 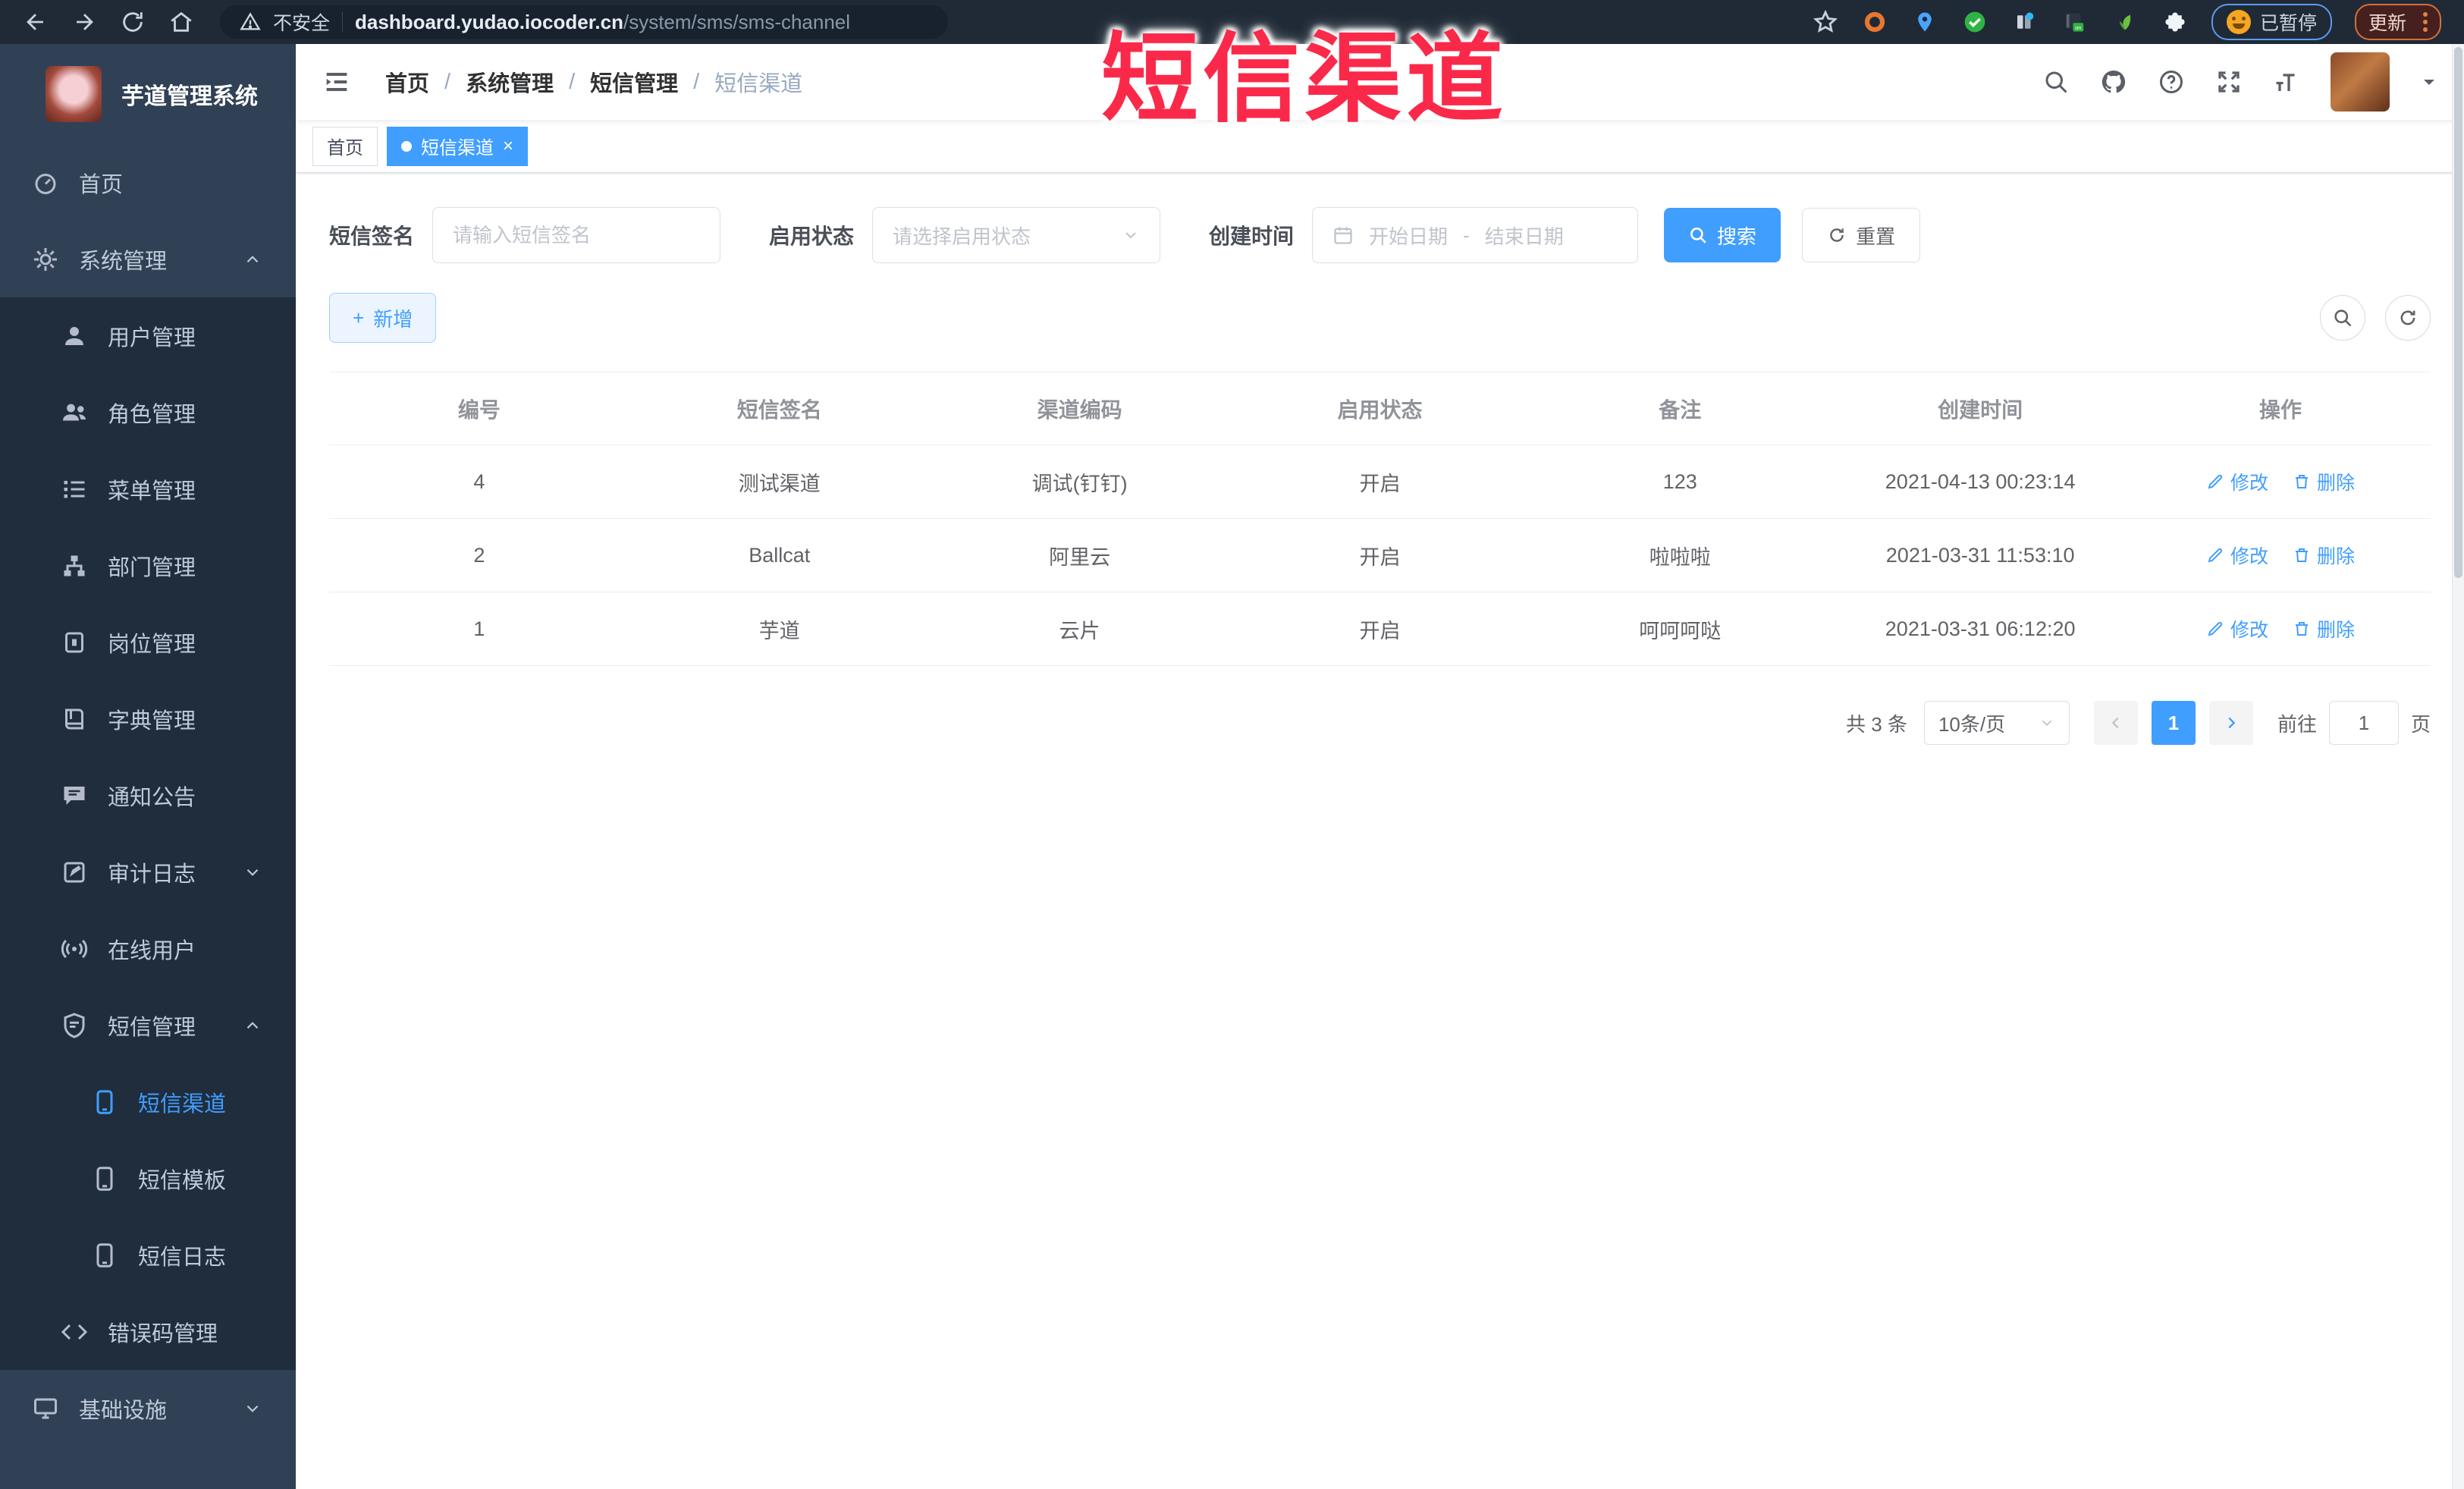 What do you see at coordinates (36, 22) in the screenshot?
I see `back-icon` at bounding box center [36, 22].